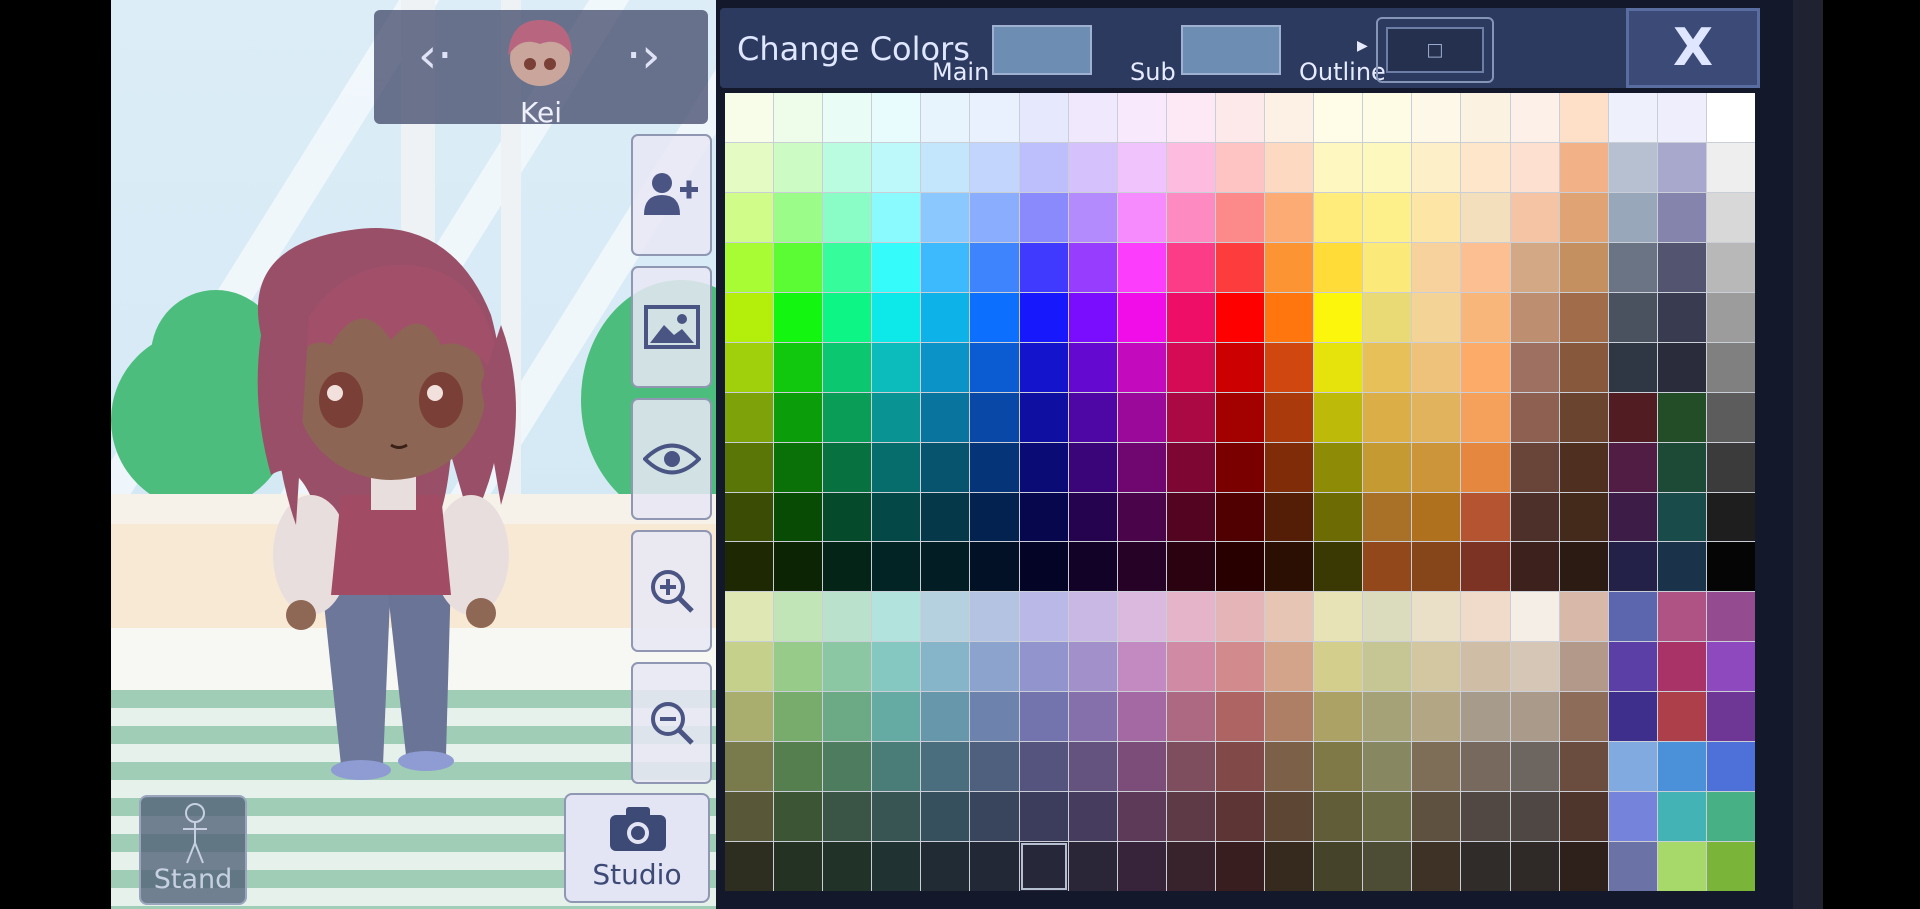  I want to click on toggle-visibility-button, so click(671, 459).